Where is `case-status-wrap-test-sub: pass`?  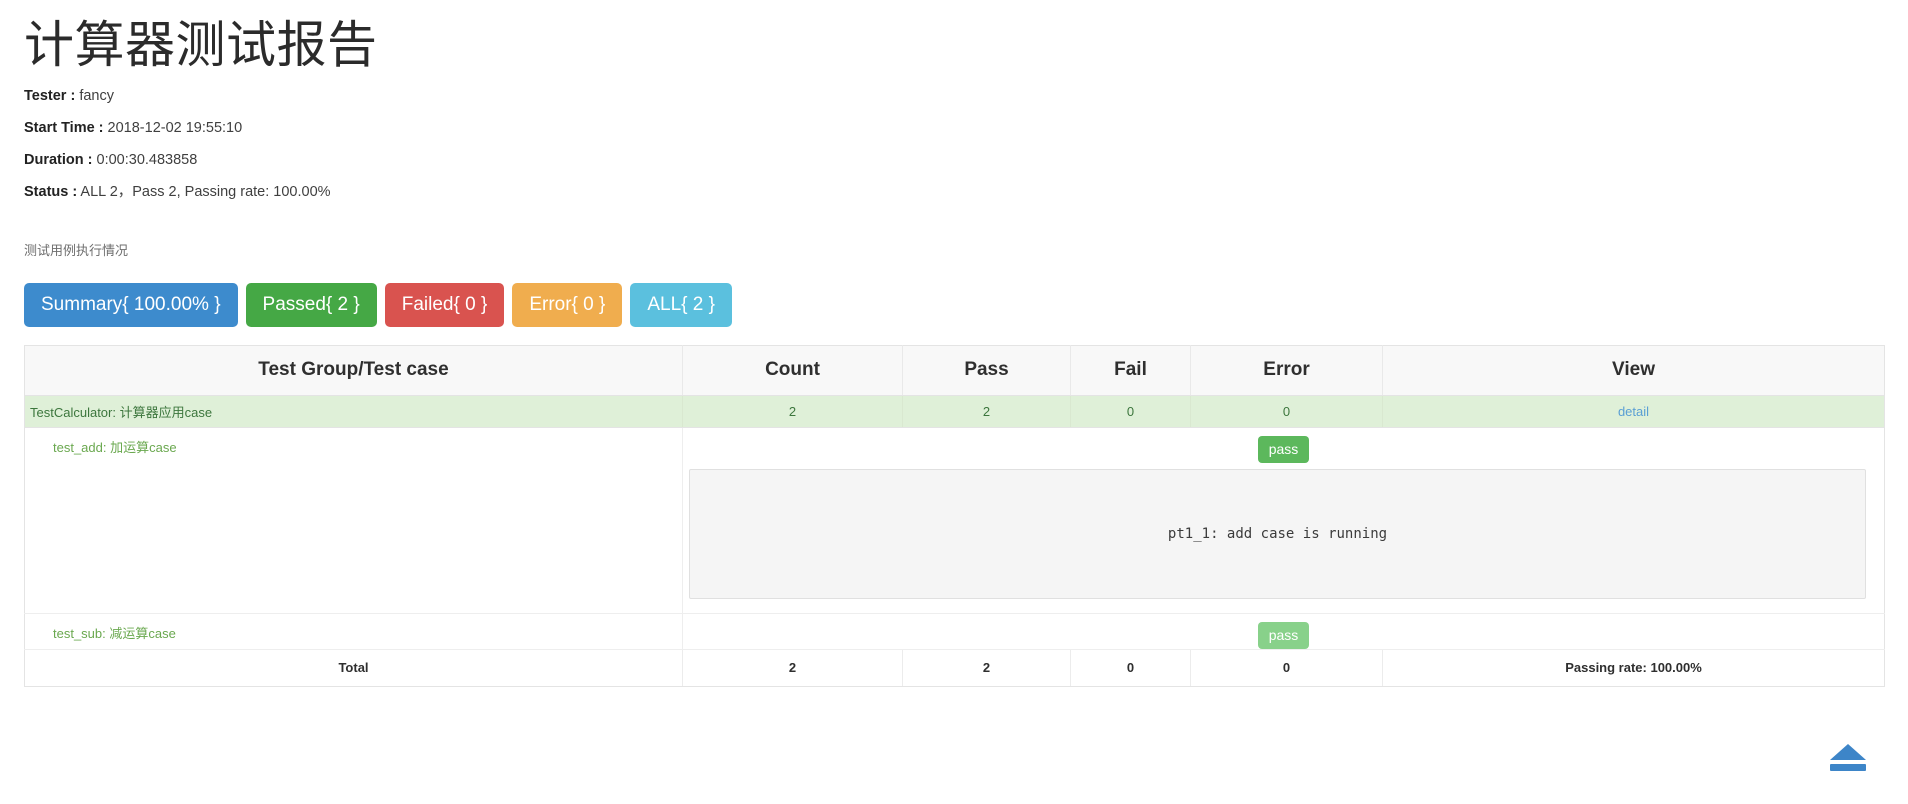 case-status-wrap-test-sub: pass is located at coordinates (1283, 631).